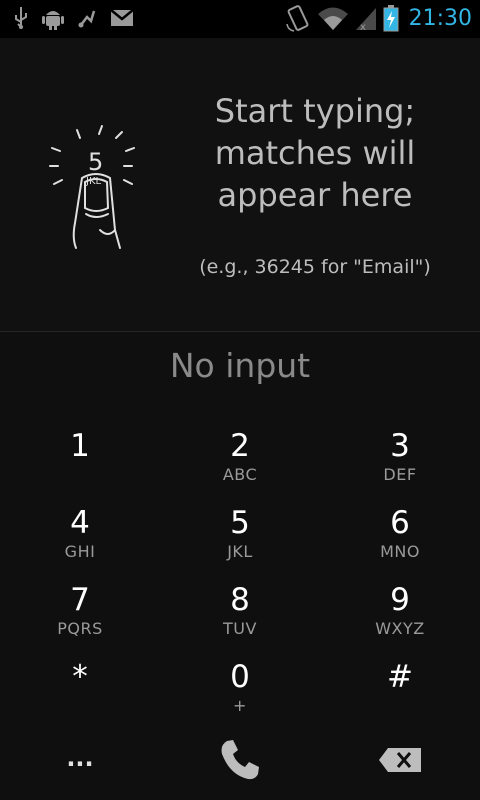 This screenshot has width=480, height=800. I want to click on key-number: 1, so click(80, 446).